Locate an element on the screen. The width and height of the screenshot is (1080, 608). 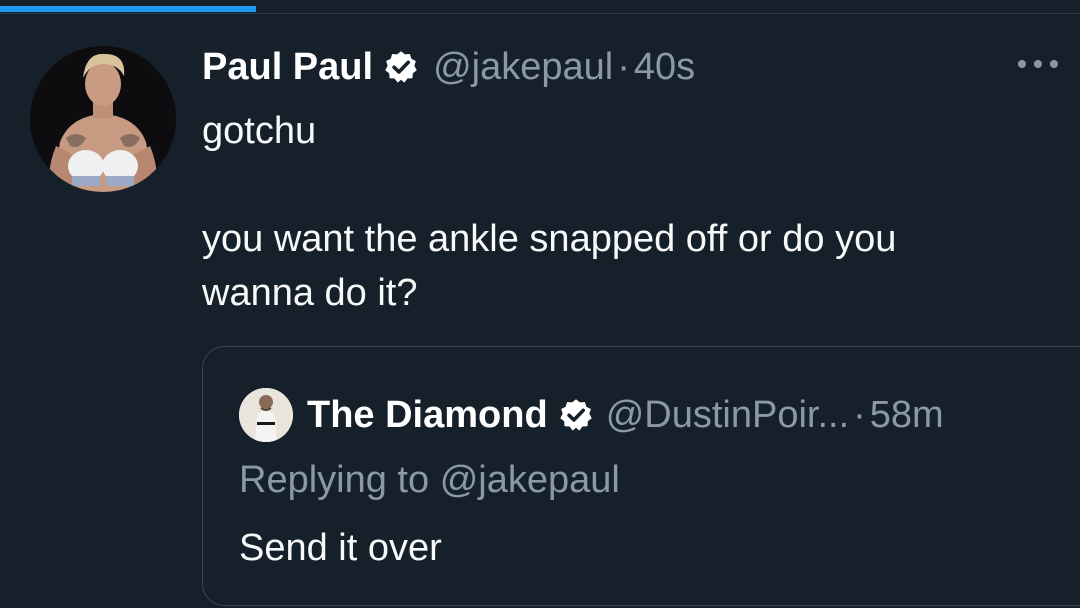
quoted-tweet-header: The Diamond @DustinPoir... · 58m is located at coordinates (591, 415).